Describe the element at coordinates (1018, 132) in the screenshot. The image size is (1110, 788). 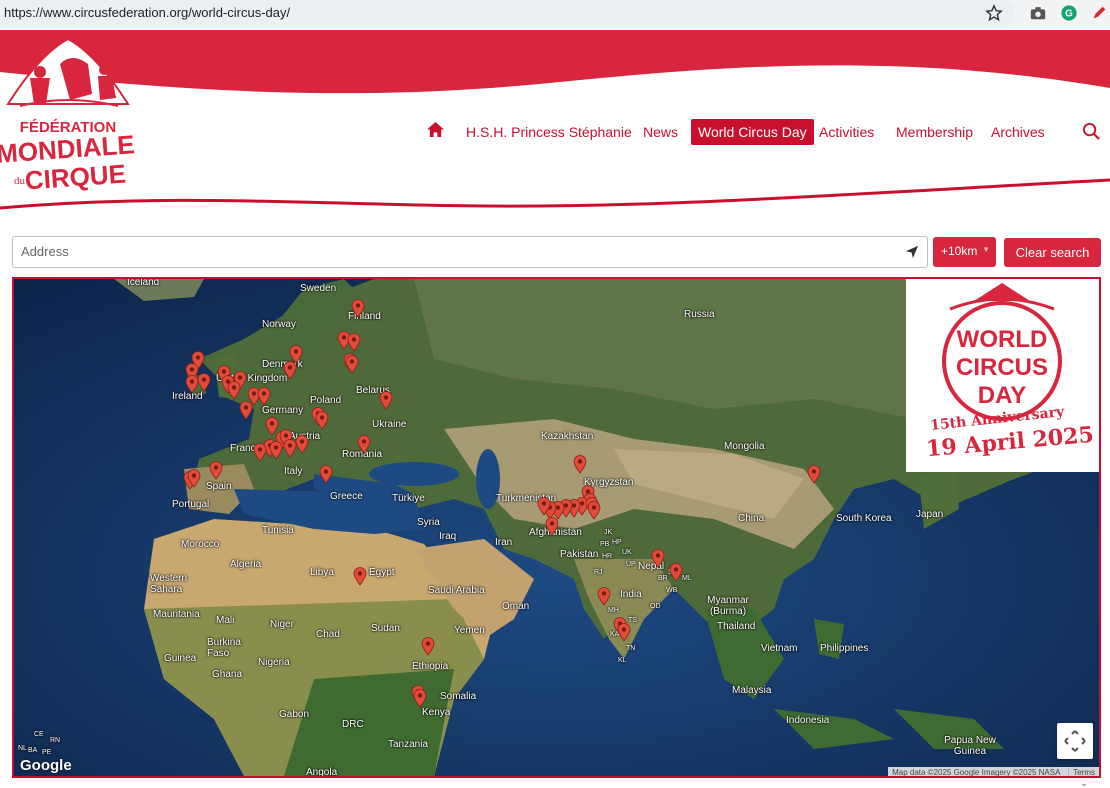
I see `nav-archives: Archives` at that location.